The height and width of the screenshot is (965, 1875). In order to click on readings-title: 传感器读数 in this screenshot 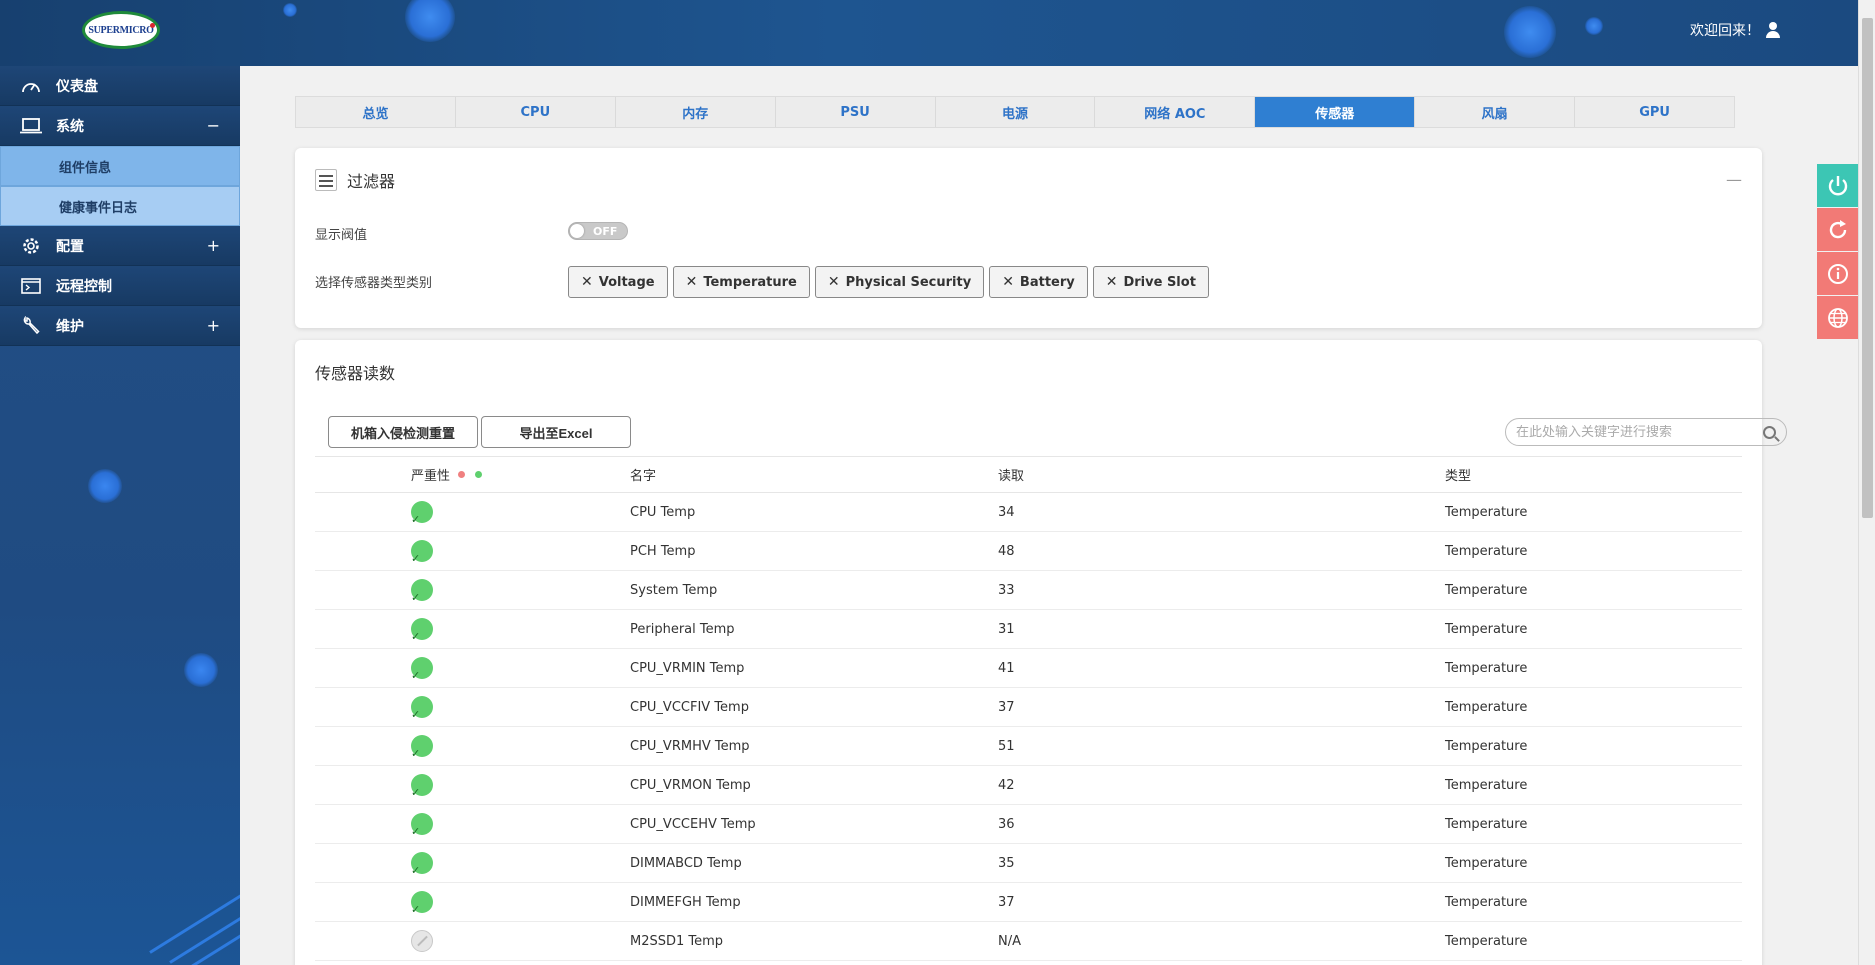, I will do `click(355, 373)`.